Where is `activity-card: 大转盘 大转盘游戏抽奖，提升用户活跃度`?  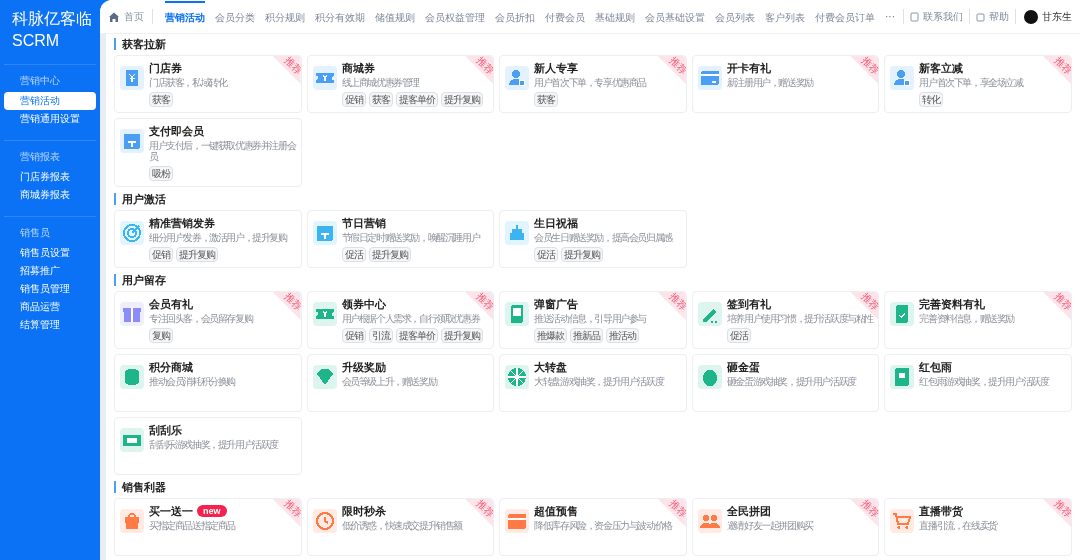 activity-card: 大转盘 大转盘游戏抽奖，提升用户活跃度 is located at coordinates (593, 383).